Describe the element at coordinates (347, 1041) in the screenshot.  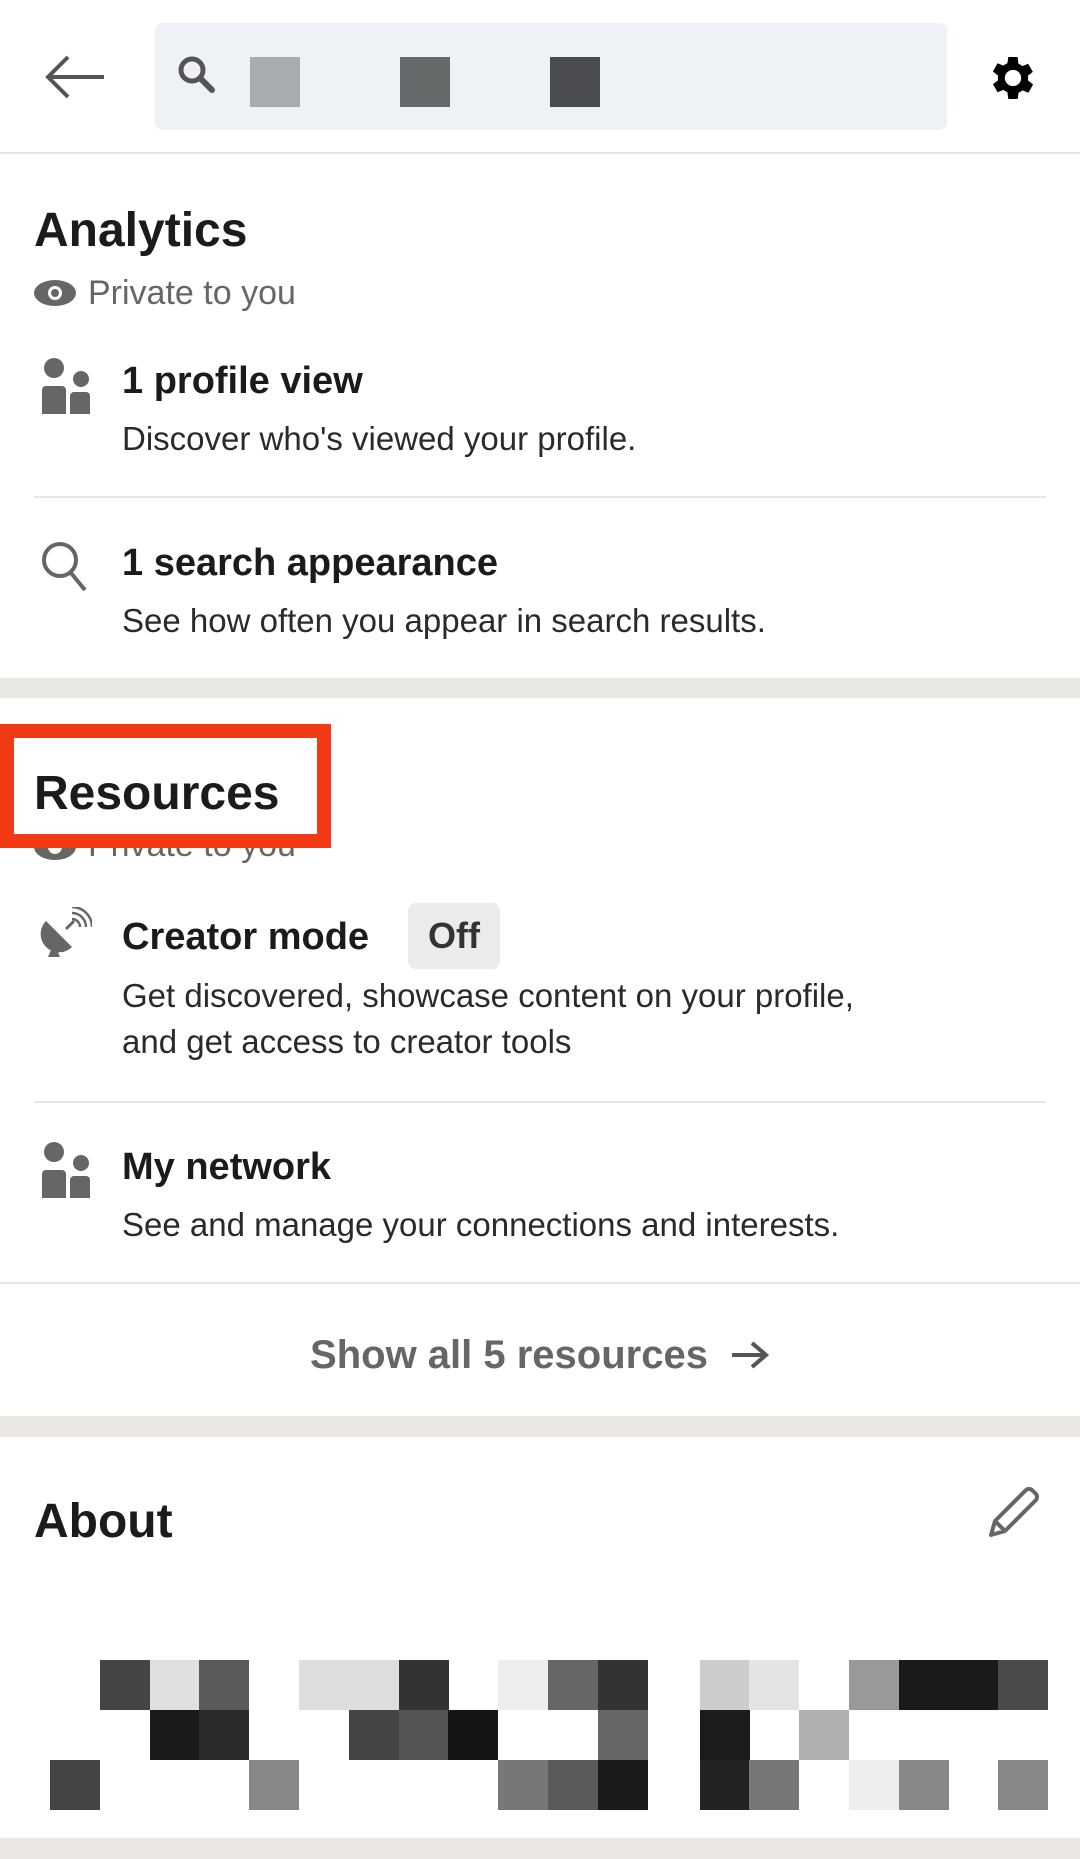
I see `item-description: and get access to creator tools` at that location.